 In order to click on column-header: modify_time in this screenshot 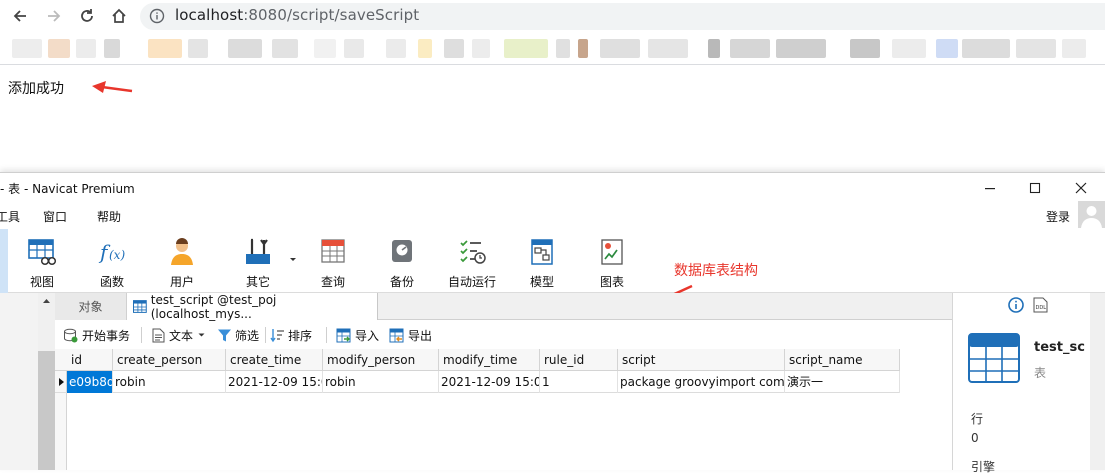, I will do `click(489, 360)`.